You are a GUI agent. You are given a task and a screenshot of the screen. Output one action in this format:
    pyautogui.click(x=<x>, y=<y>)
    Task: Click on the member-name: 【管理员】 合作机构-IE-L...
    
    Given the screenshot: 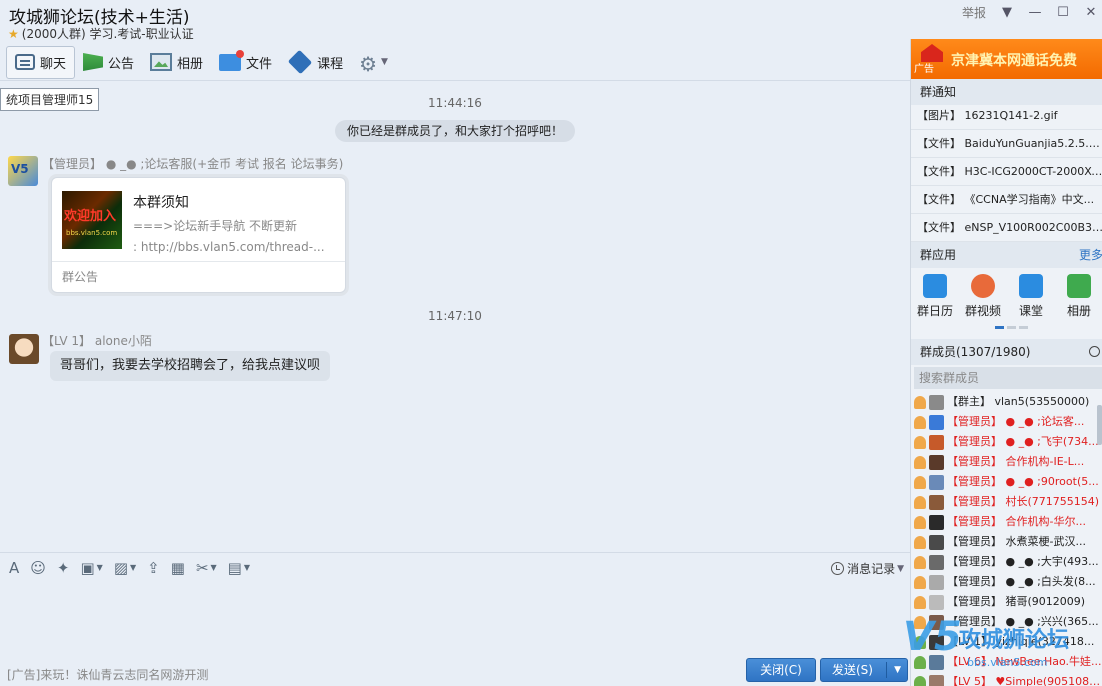 What is the action you would take?
    pyautogui.click(x=1016, y=461)
    